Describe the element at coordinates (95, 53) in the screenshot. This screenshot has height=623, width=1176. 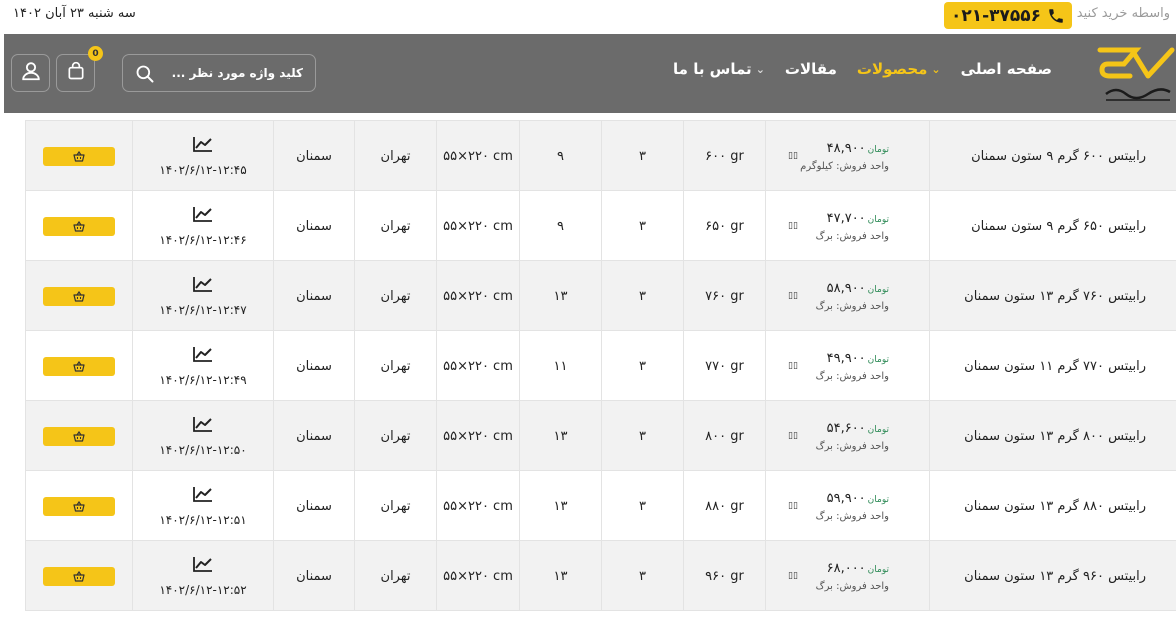
I see `cart-count-badge: 0` at that location.